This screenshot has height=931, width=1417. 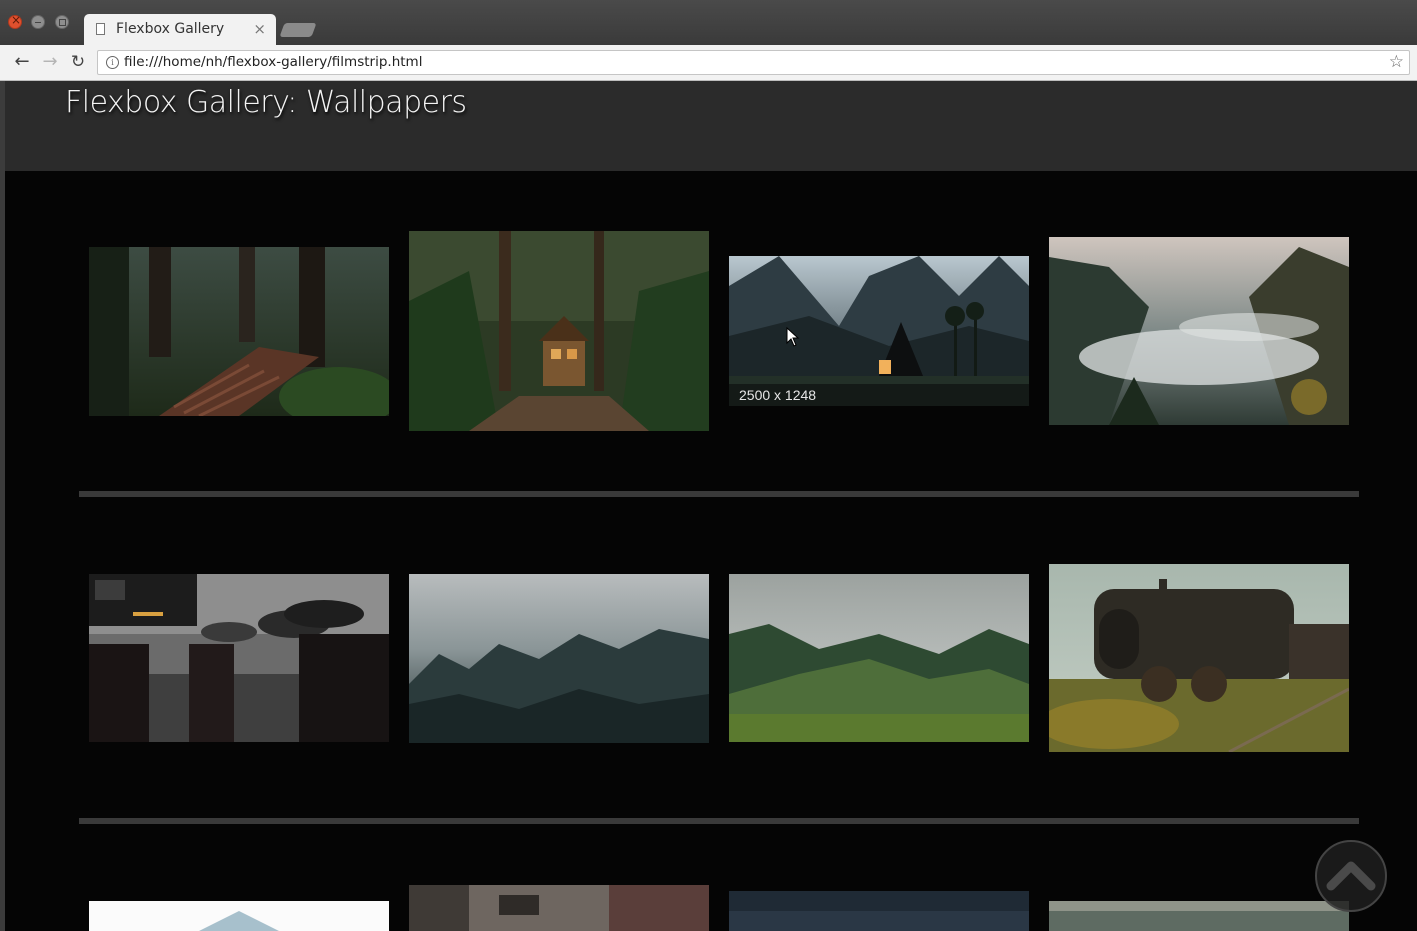 I want to click on chevron-up-icon, so click(x=1351, y=876).